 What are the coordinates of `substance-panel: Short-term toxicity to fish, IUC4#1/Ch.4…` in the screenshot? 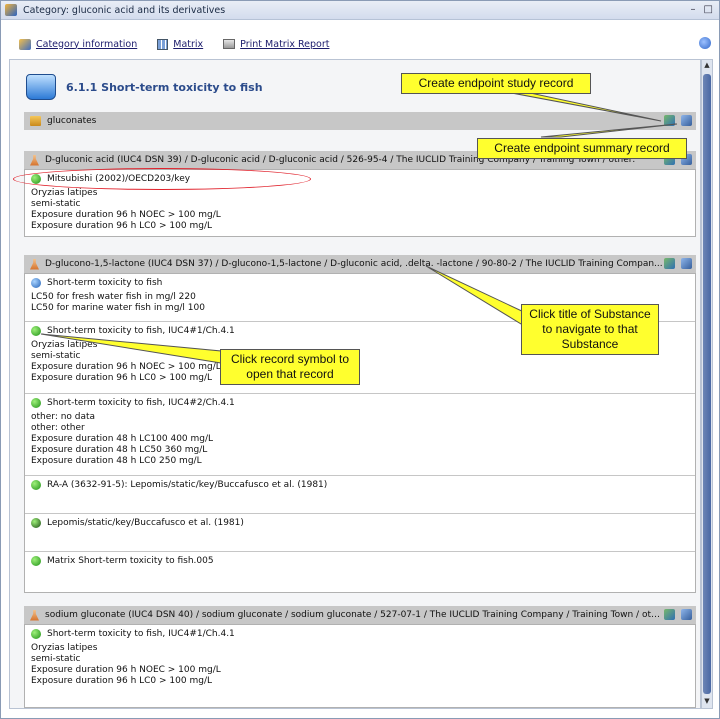 It's located at (360, 666).